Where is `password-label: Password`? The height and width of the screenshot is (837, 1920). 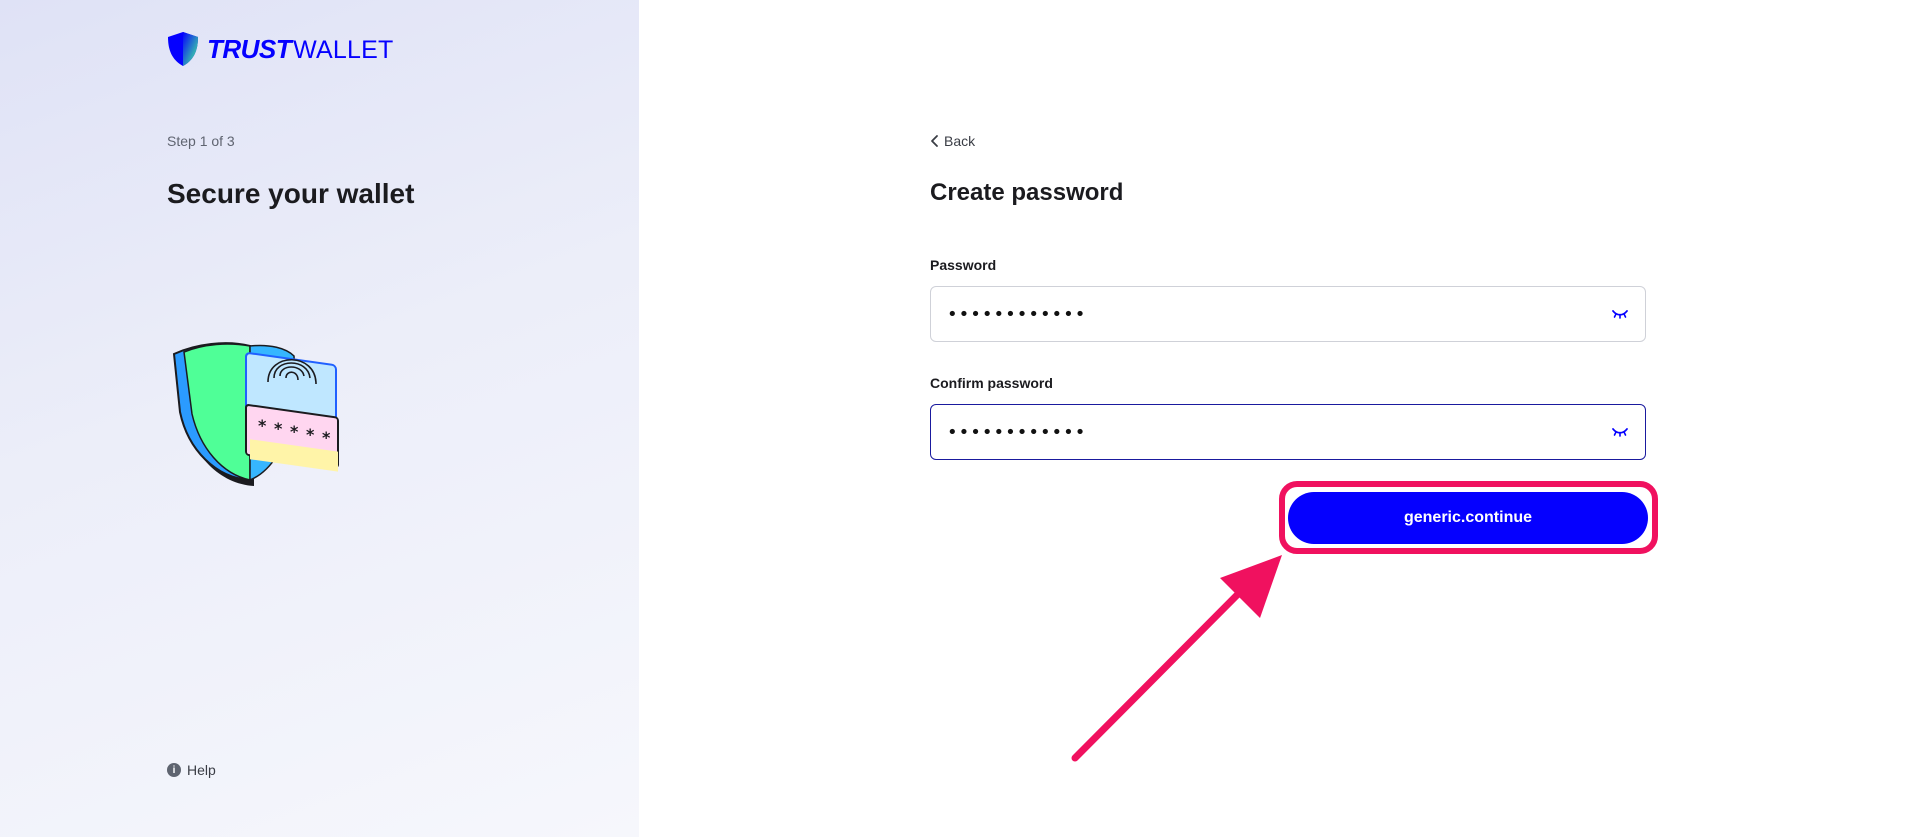 password-label: Password is located at coordinates (963, 265).